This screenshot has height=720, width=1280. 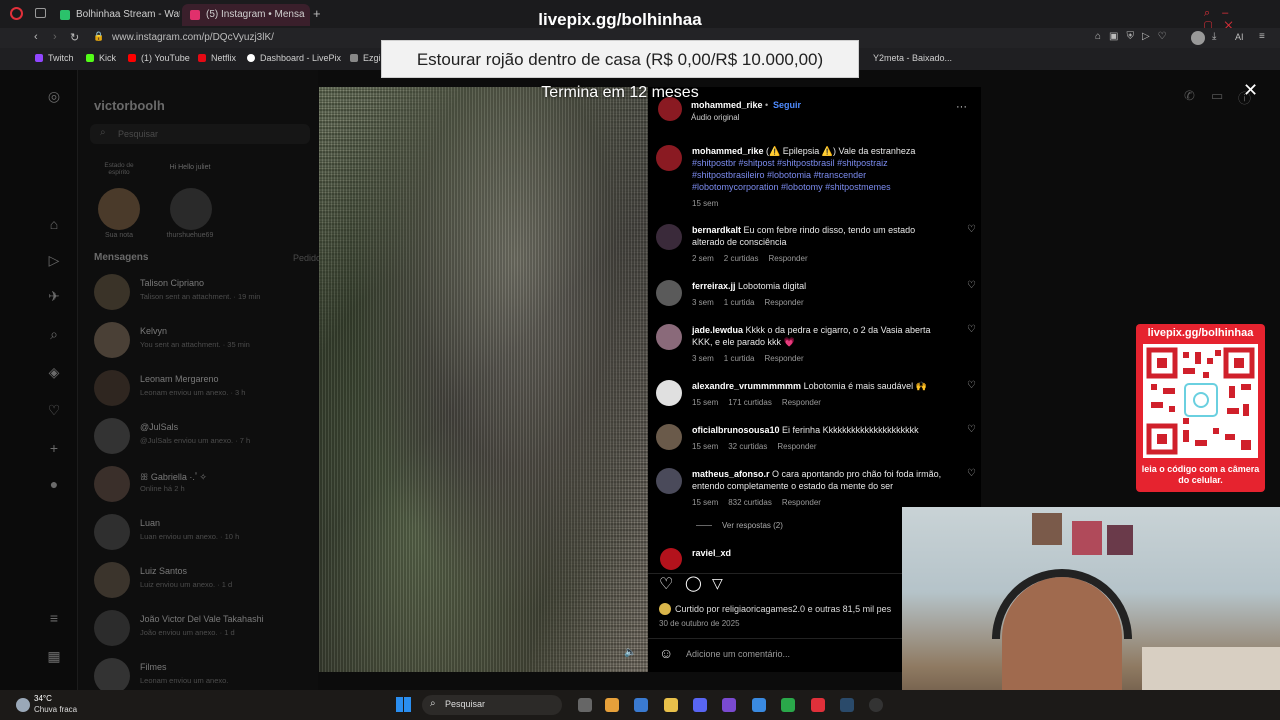 I want to click on conversation-item: Kelvyn You sent an attachment. · 35 min, so click(x=204, y=341).